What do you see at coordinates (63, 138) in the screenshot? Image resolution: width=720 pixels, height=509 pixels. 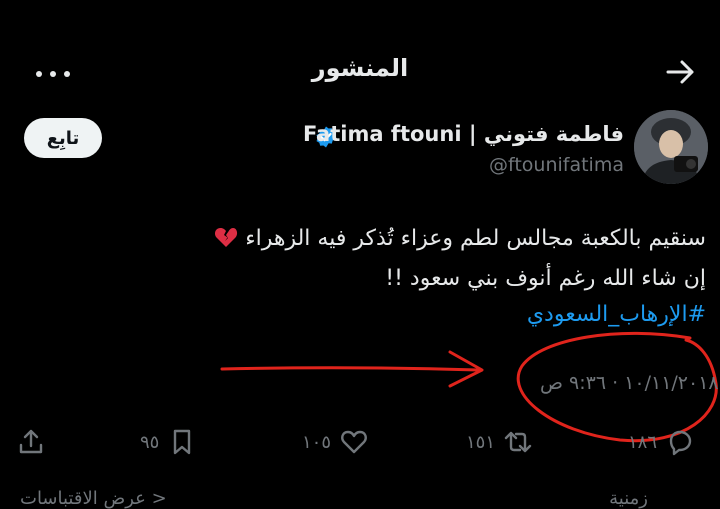 I see `follow-button: تابِع` at bounding box center [63, 138].